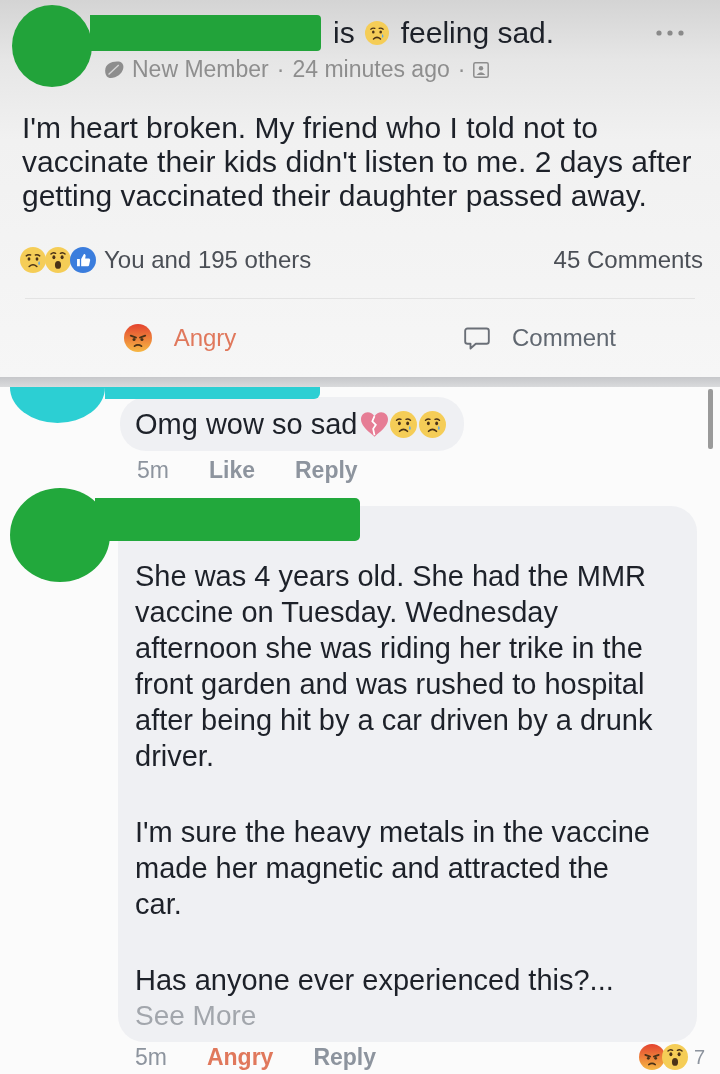  What do you see at coordinates (180, 338) in the screenshot?
I see `angry-reaction-button: Angry` at bounding box center [180, 338].